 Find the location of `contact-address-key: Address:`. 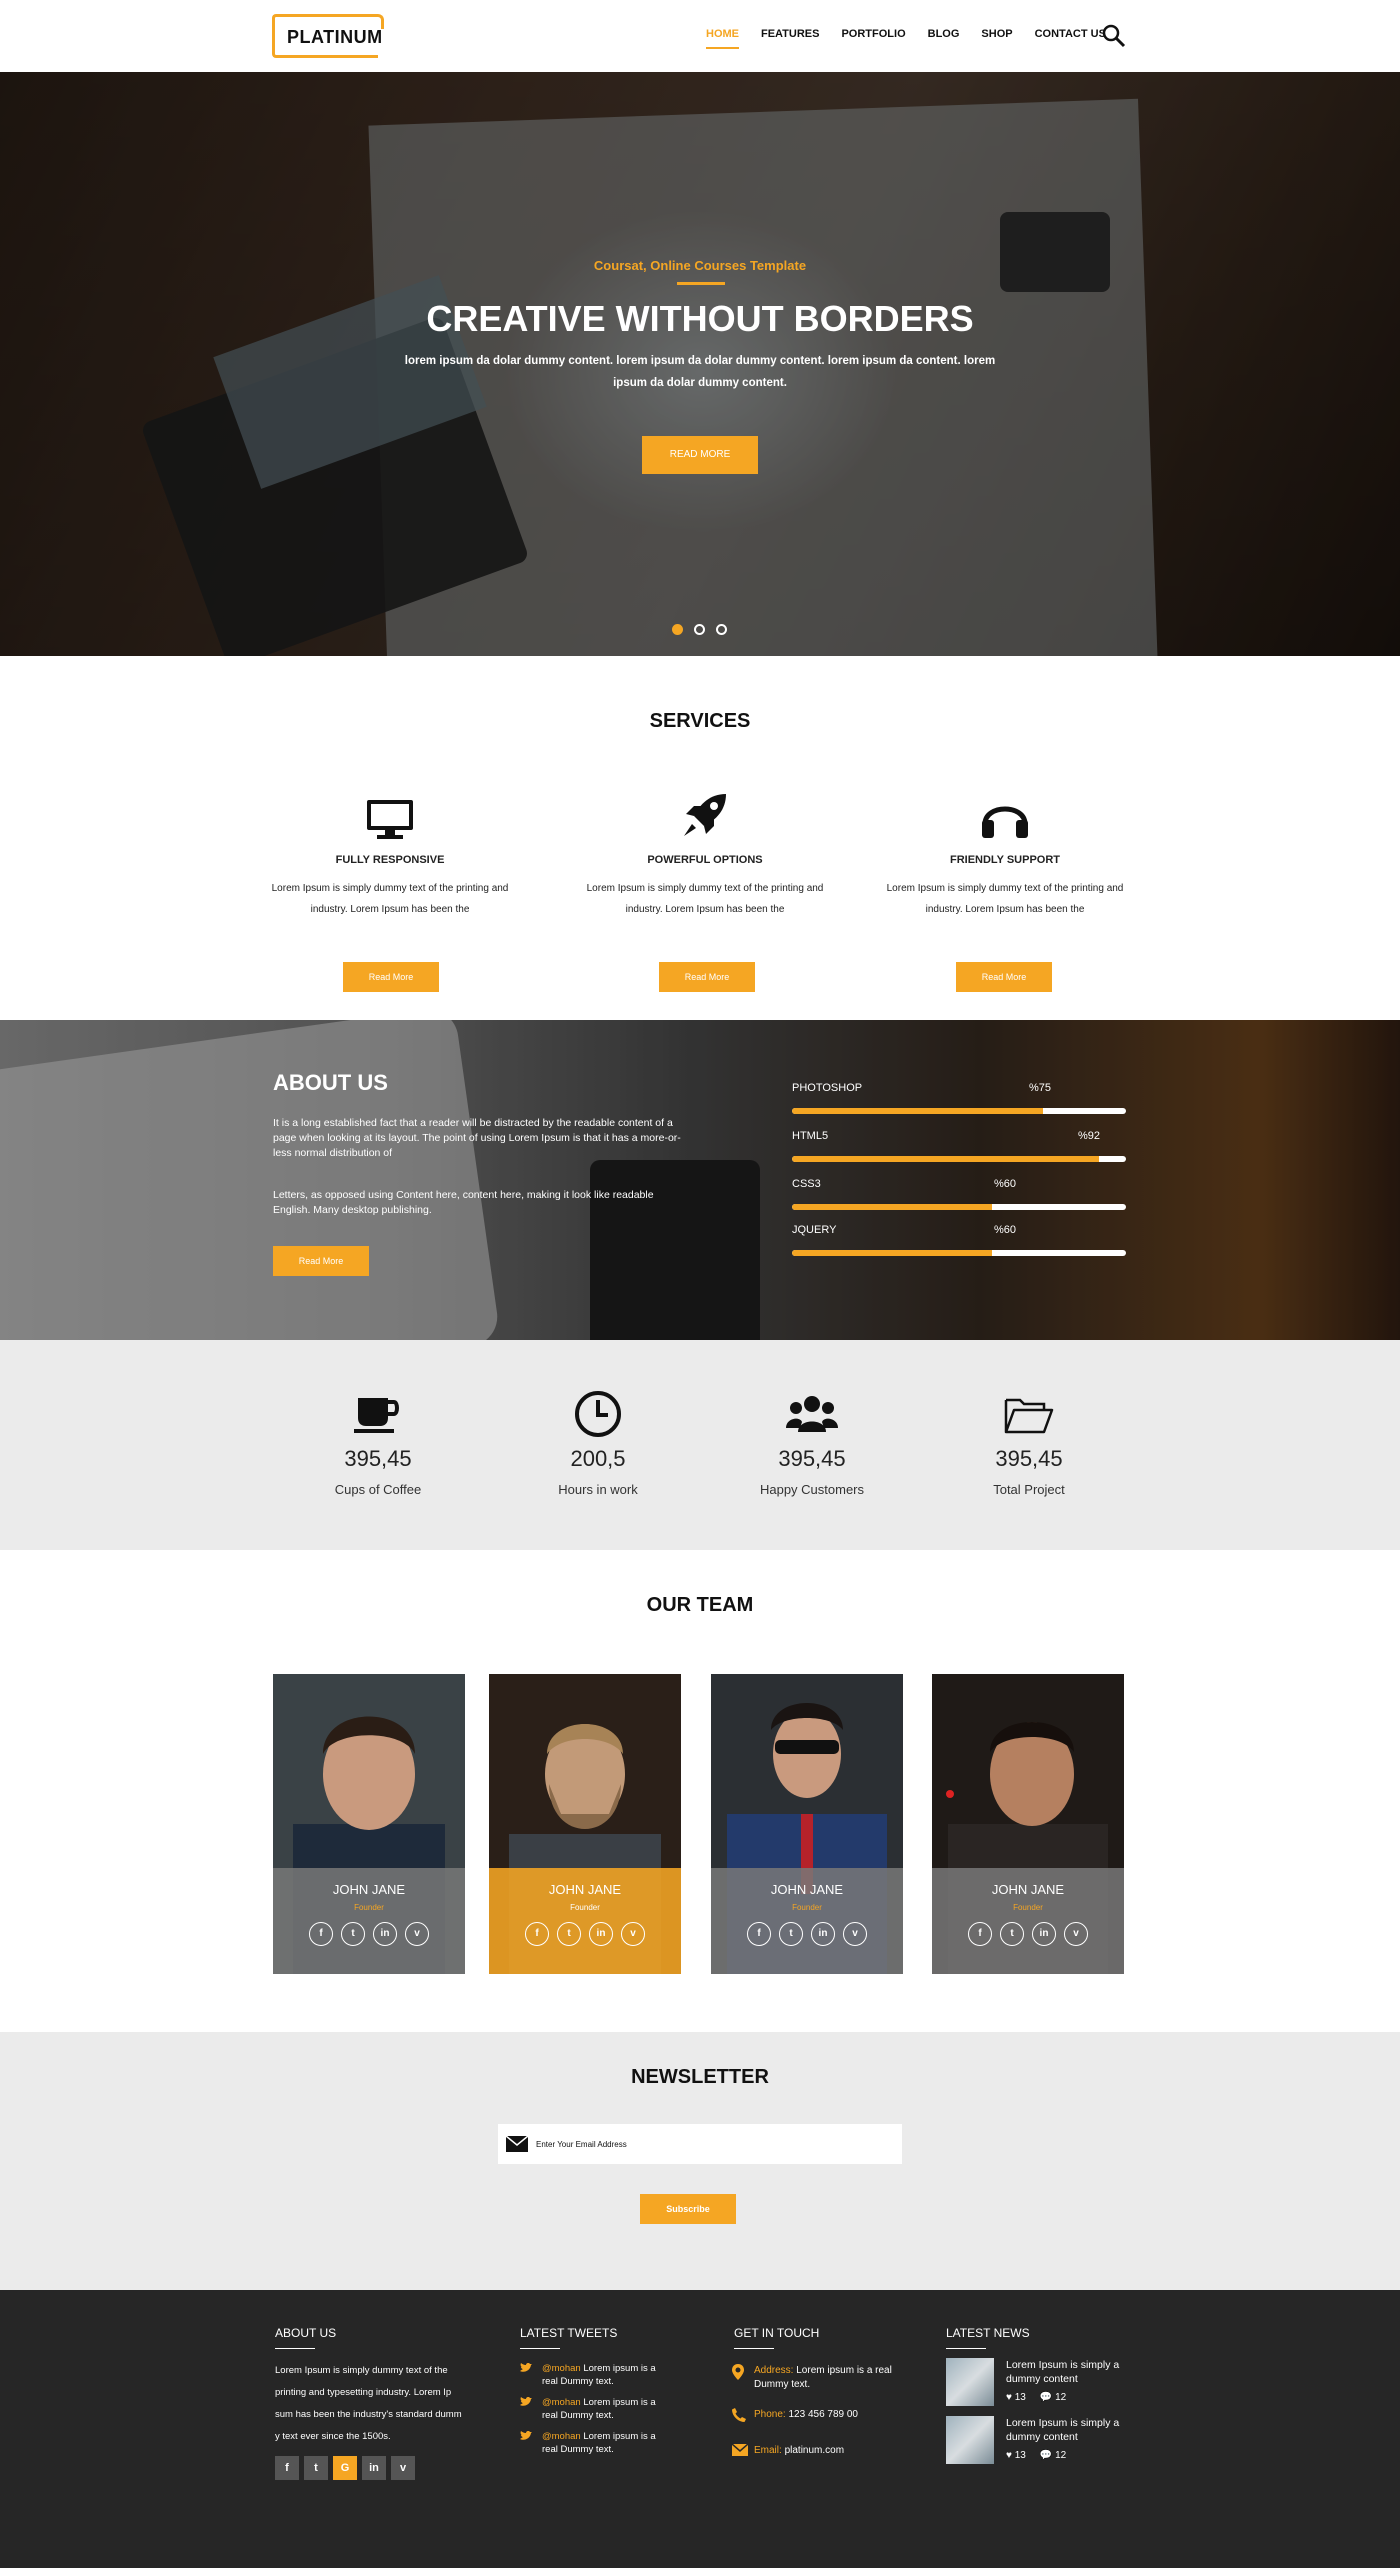

contact-address-key: Address: is located at coordinates (774, 2370).